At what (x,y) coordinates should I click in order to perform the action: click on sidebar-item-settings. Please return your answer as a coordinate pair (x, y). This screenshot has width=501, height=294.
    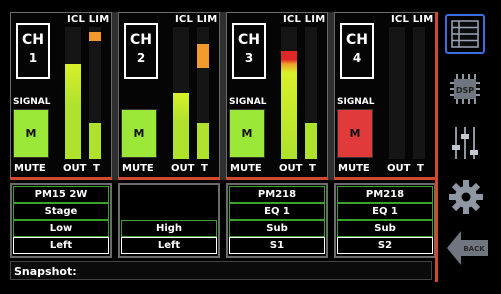
    Looking at the image, I should click on (466, 197).